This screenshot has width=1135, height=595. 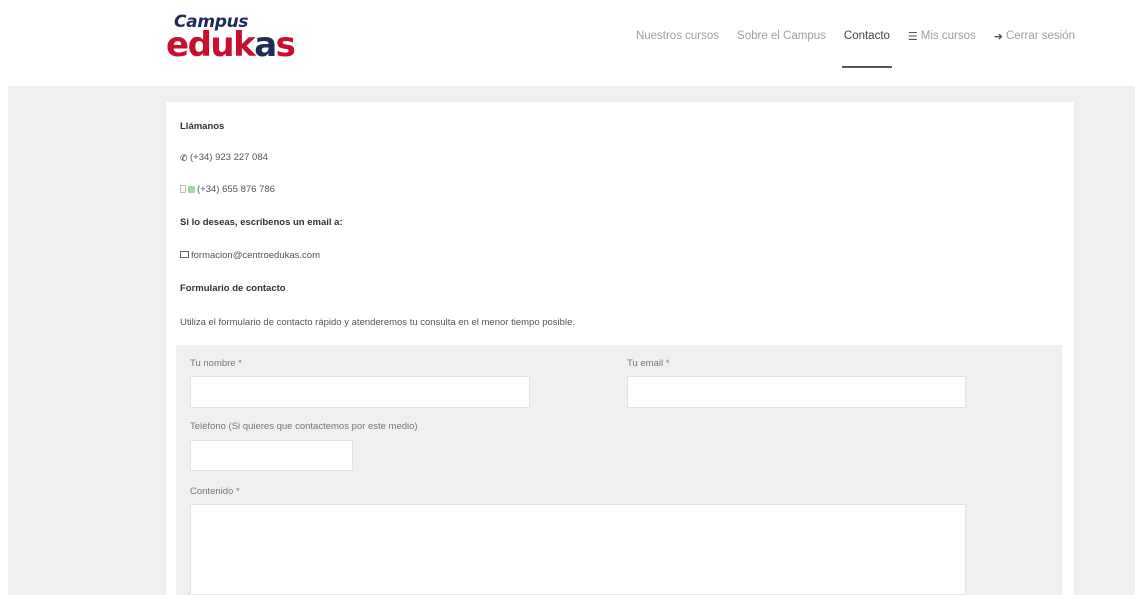 What do you see at coordinates (202, 126) in the screenshot?
I see `call-heading: Llámanos` at bounding box center [202, 126].